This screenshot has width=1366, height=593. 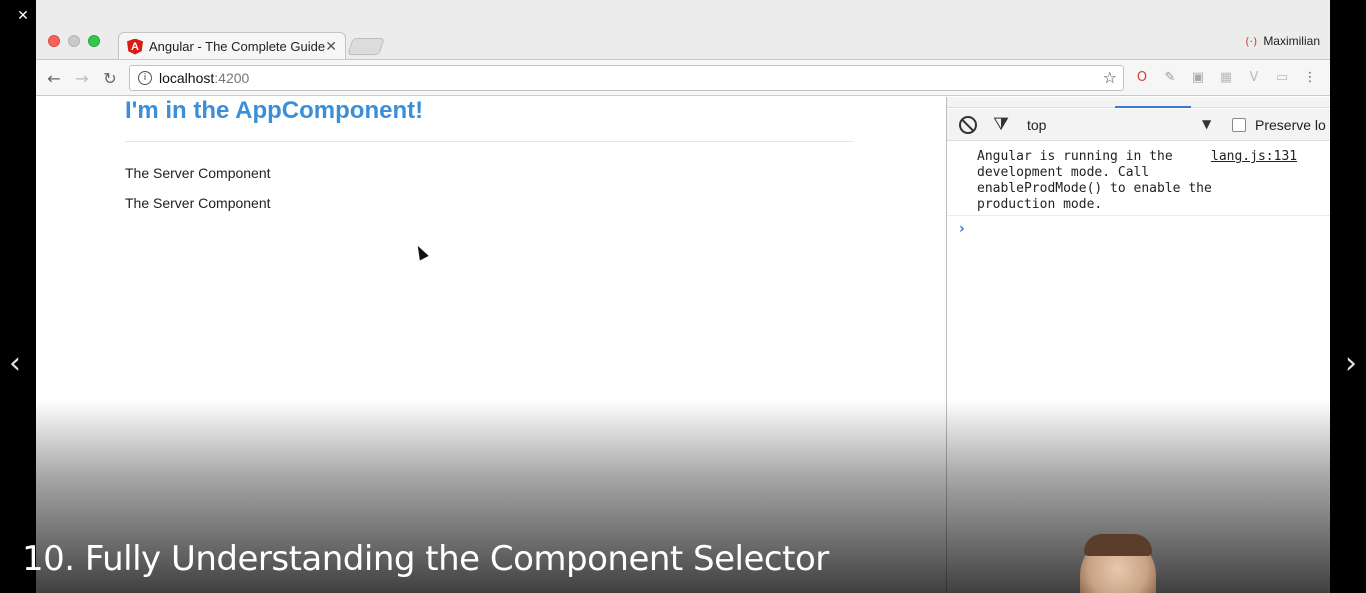 What do you see at coordinates (1110, 77) in the screenshot?
I see `bookmark-star-icon: ☆` at bounding box center [1110, 77].